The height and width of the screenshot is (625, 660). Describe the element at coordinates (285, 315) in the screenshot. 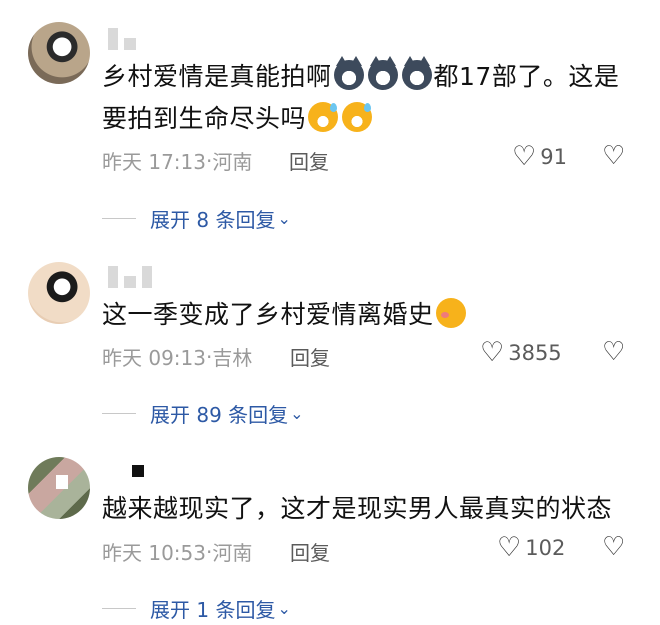

I see `comment-text: 这一季变成了乡村爱情离婚史` at that location.